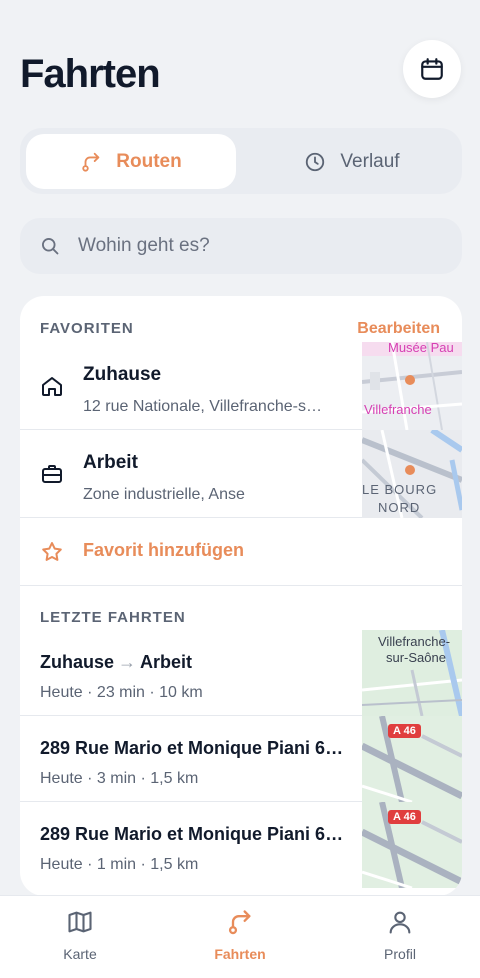 The width and height of the screenshot is (480, 978). I want to click on tab-history: Verlauf, so click(352, 161).